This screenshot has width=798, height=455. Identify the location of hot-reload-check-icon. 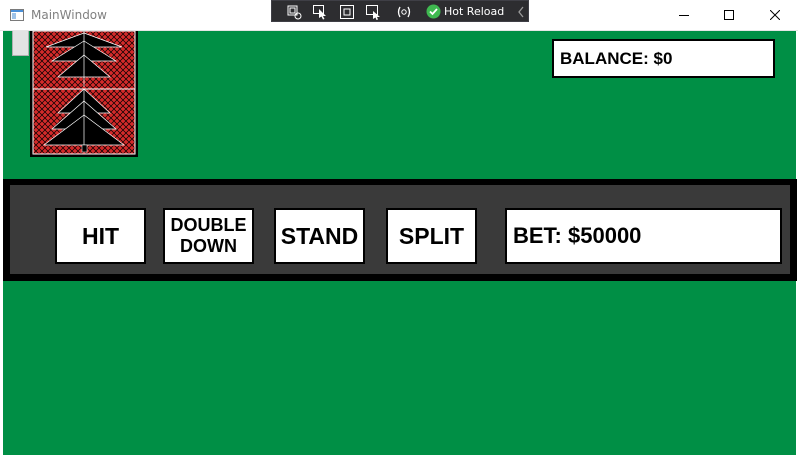
(433, 11).